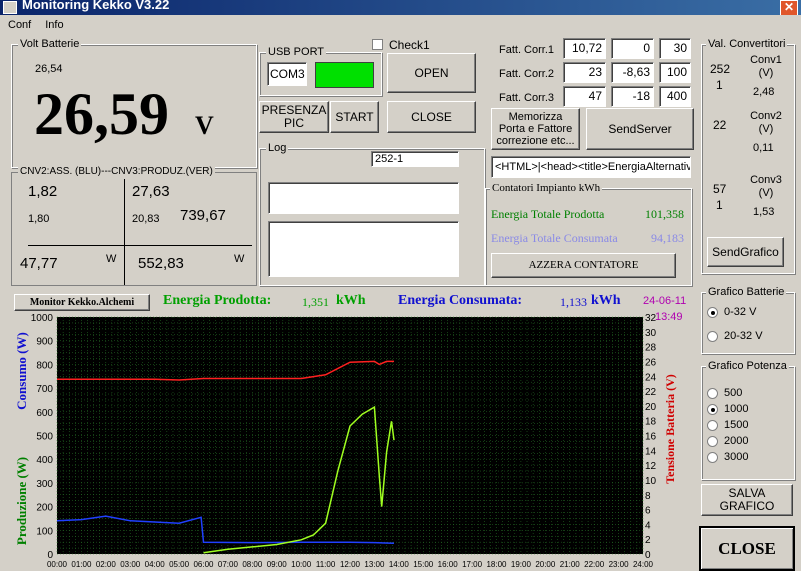 Image resolution: width=801 pixels, height=571 pixels. What do you see at coordinates (632, 96) in the screenshot?
I see `fatt-3-v2: -18` at bounding box center [632, 96].